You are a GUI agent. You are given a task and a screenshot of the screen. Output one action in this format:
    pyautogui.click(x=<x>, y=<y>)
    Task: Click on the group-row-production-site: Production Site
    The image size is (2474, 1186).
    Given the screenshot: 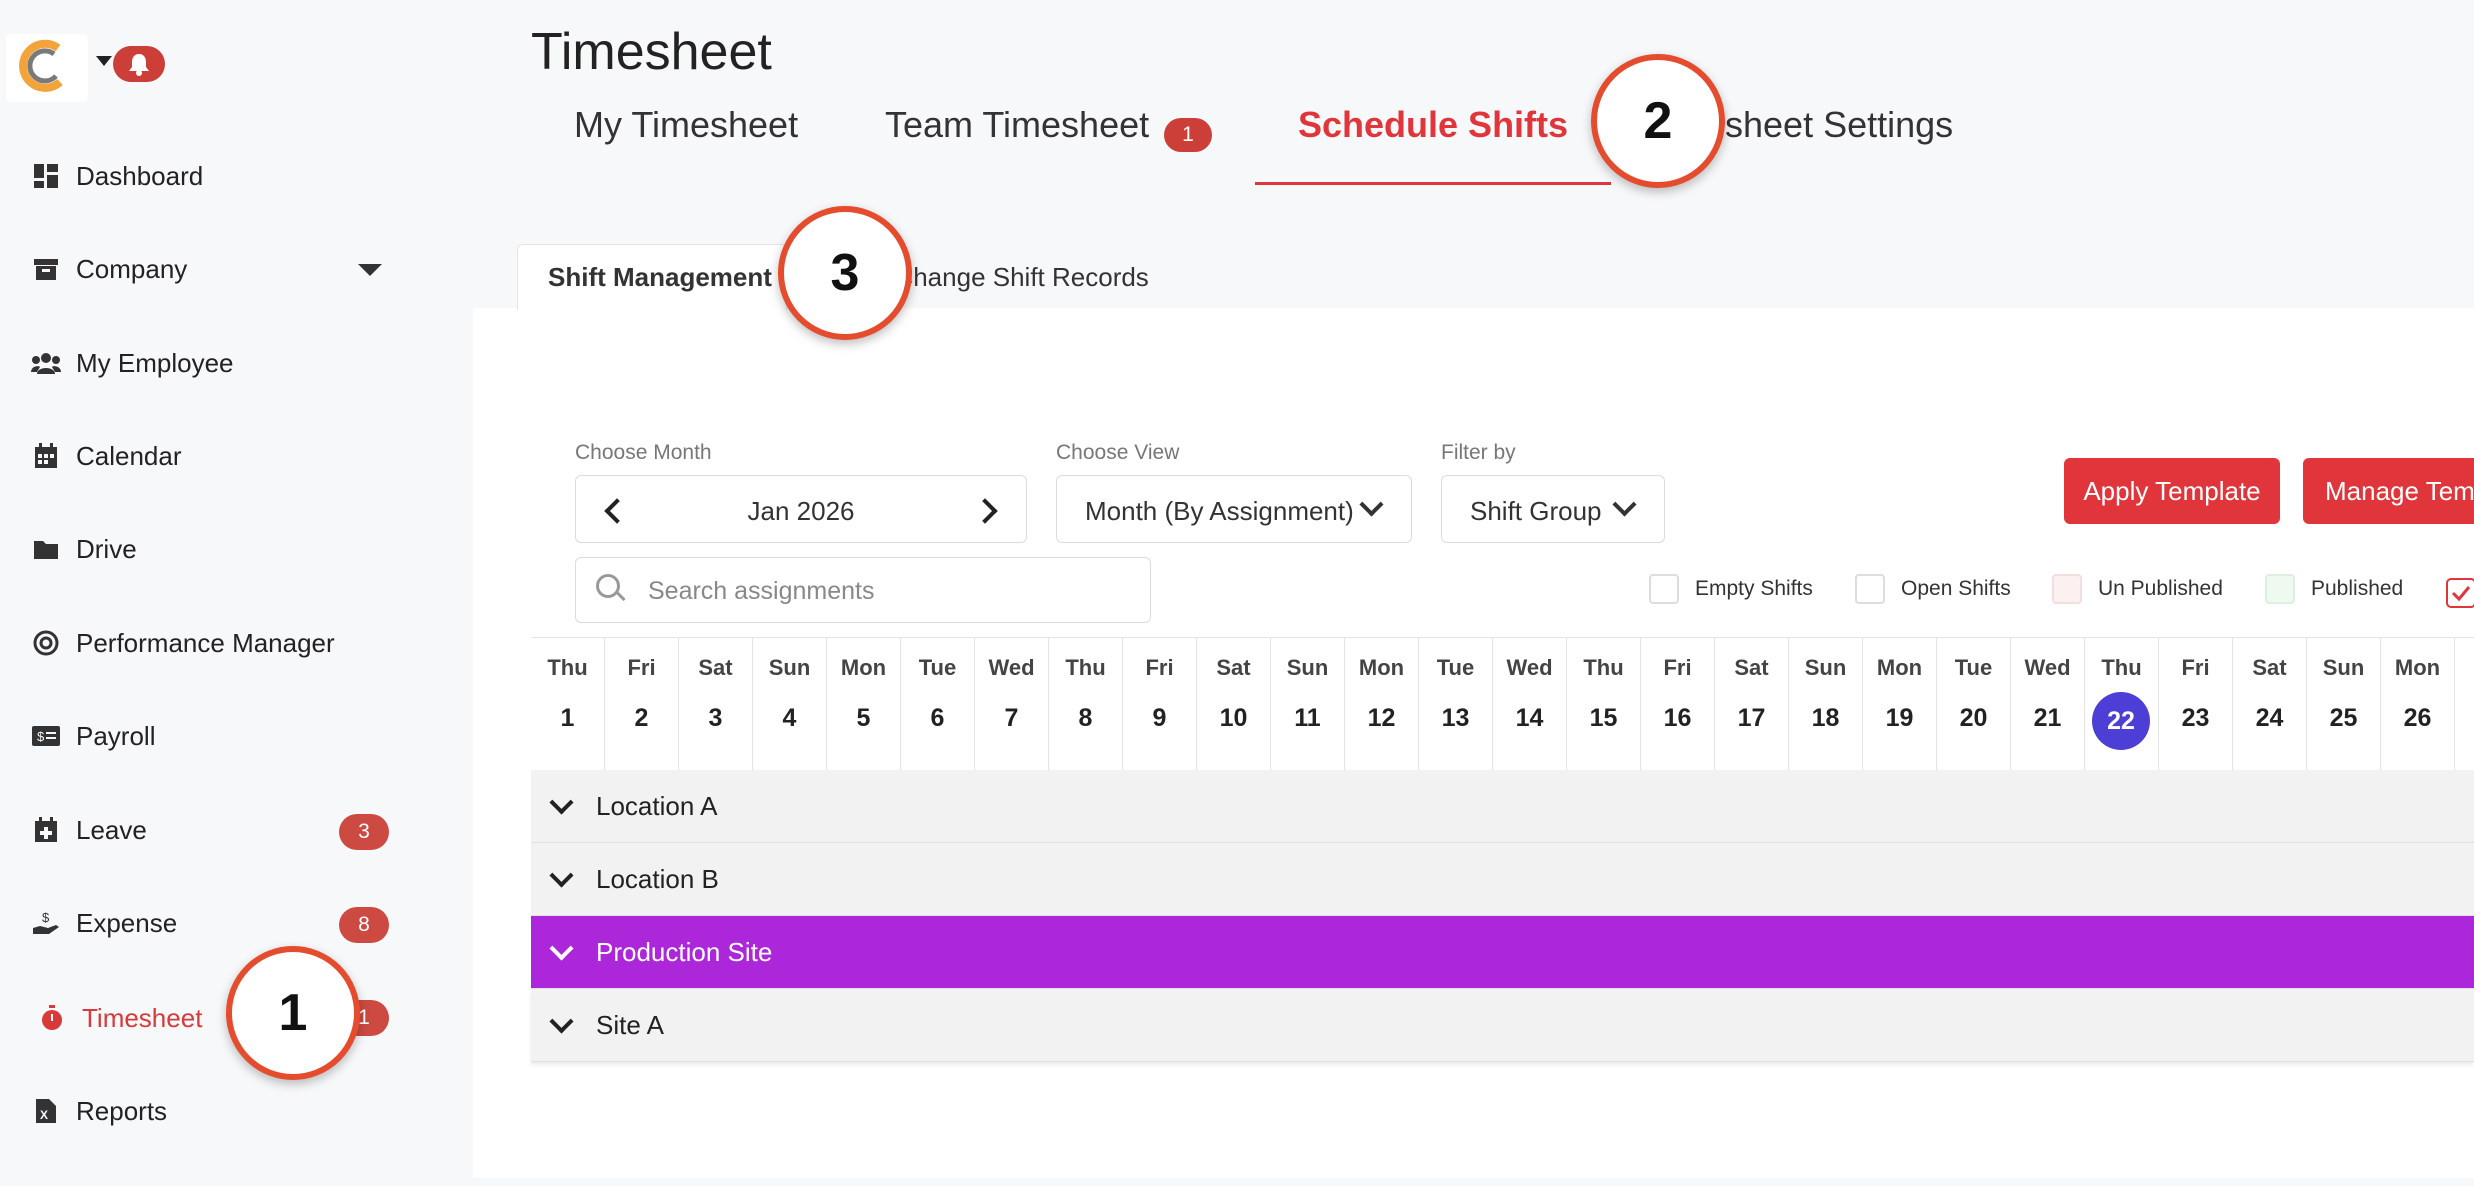 What is the action you would take?
    pyautogui.click(x=1502, y=952)
    